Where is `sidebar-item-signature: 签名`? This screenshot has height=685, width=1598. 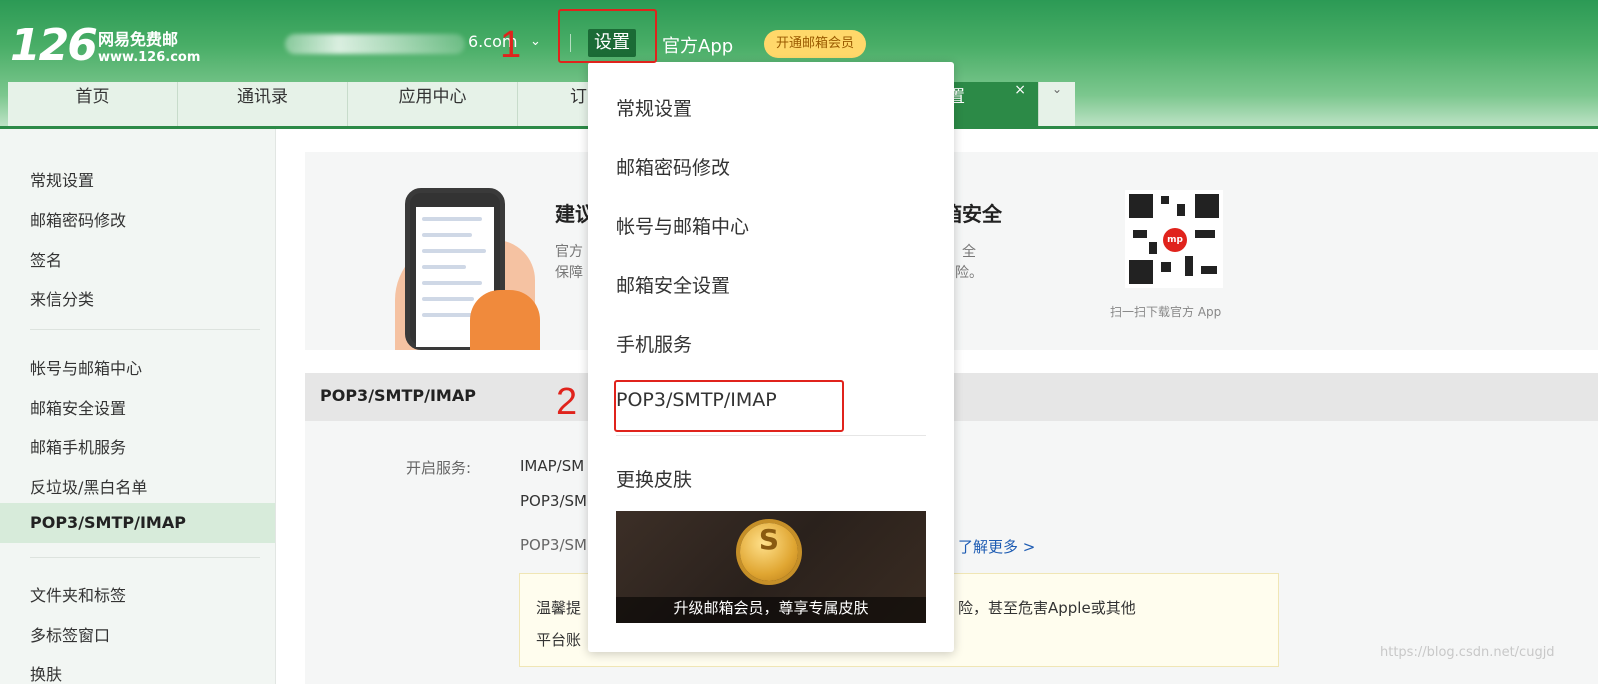
sidebar-item-signature: 签名 is located at coordinates (46, 259).